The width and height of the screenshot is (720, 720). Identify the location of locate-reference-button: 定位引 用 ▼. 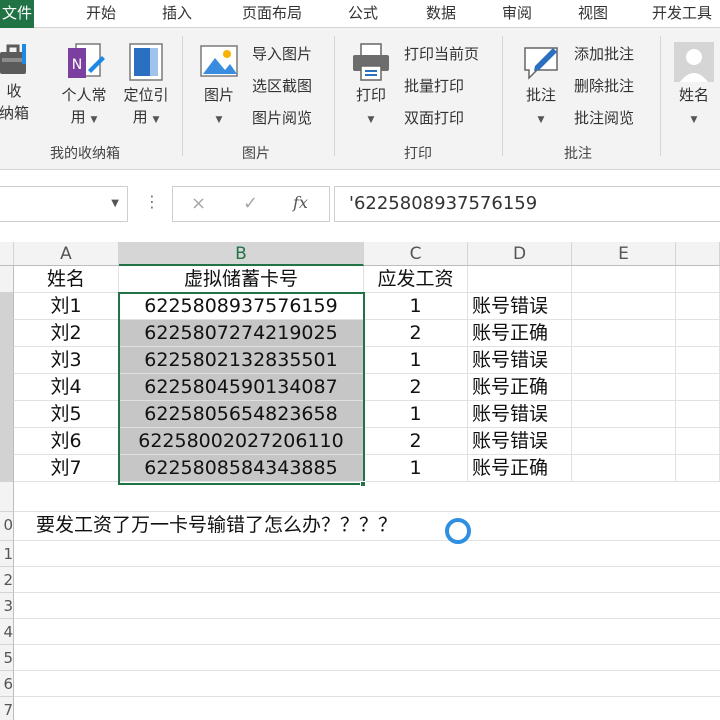
(146, 85).